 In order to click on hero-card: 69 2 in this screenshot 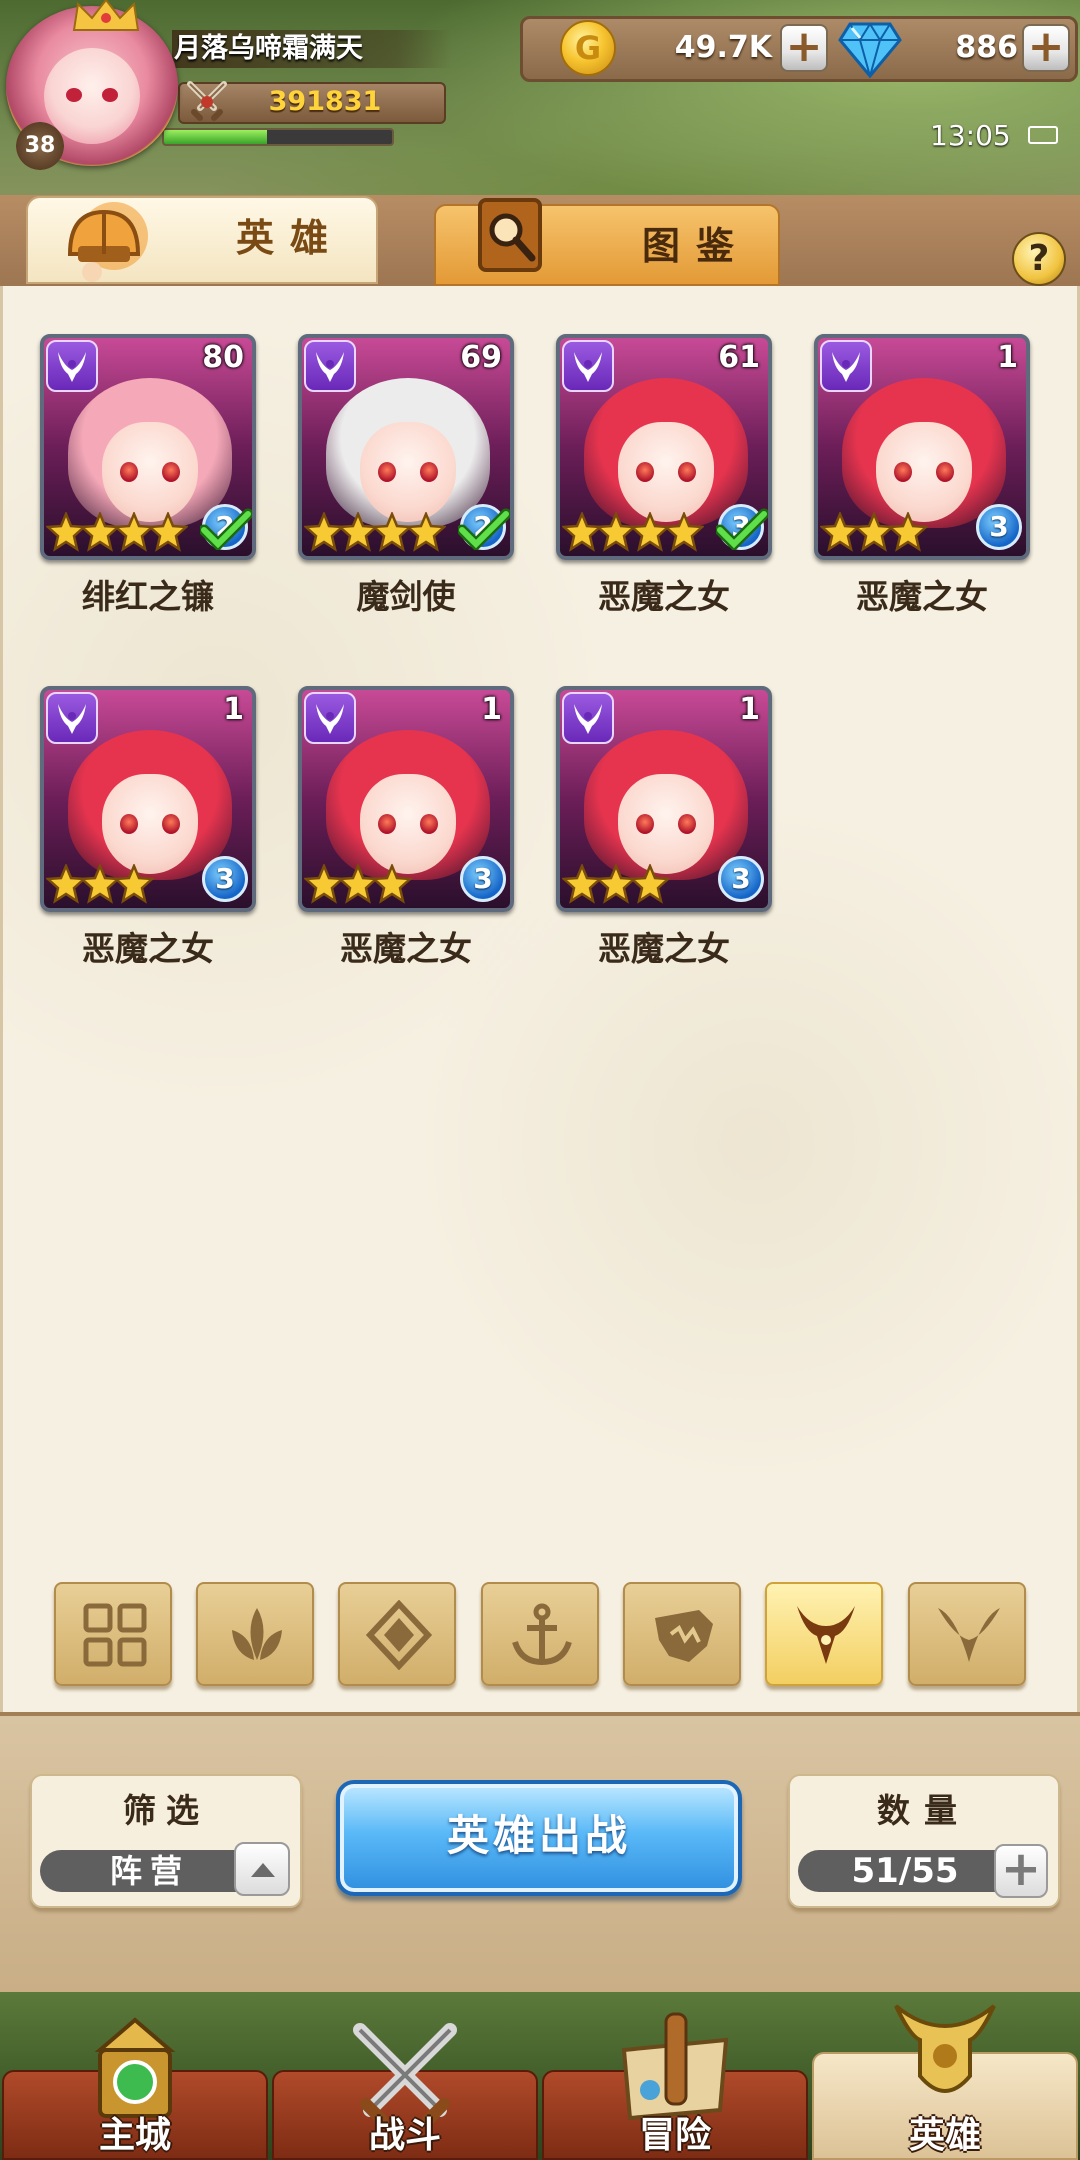, I will do `click(406, 447)`.